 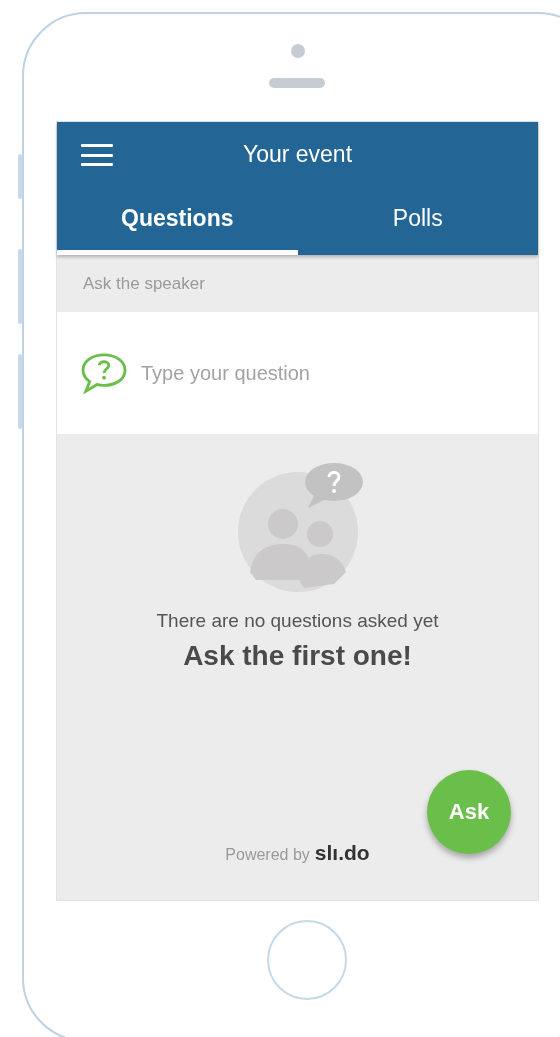 What do you see at coordinates (297, 83) in the screenshot?
I see `speaker-icon` at bounding box center [297, 83].